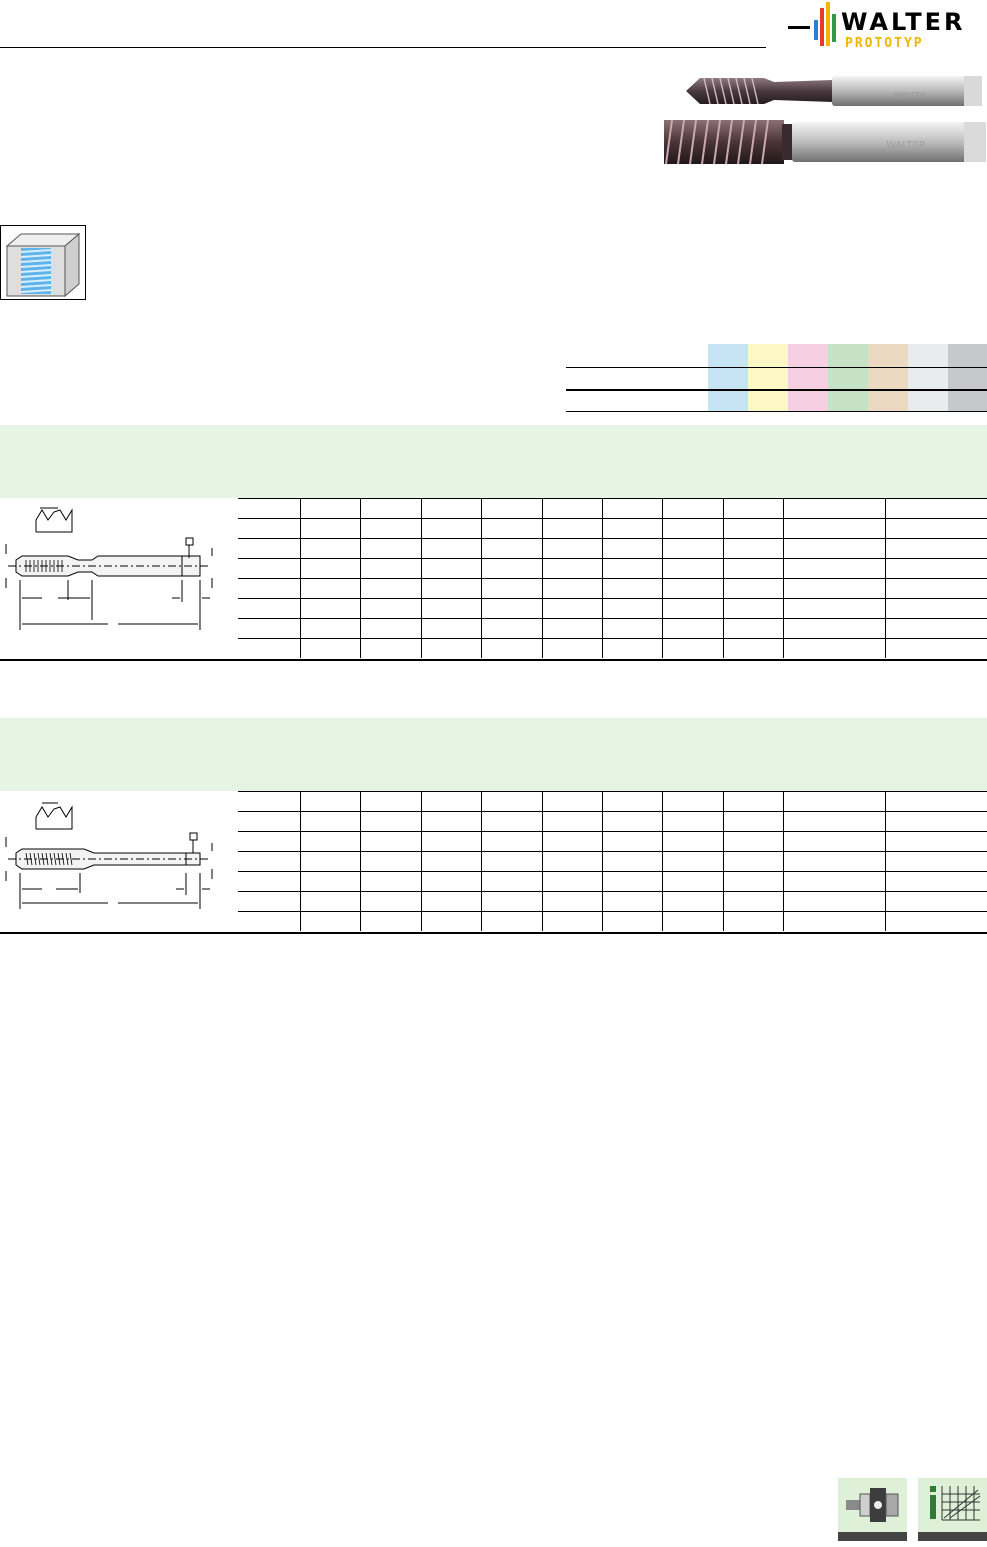  Describe the element at coordinates (812, 24) in the screenshot. I see `logo-bars-icon` at that location.